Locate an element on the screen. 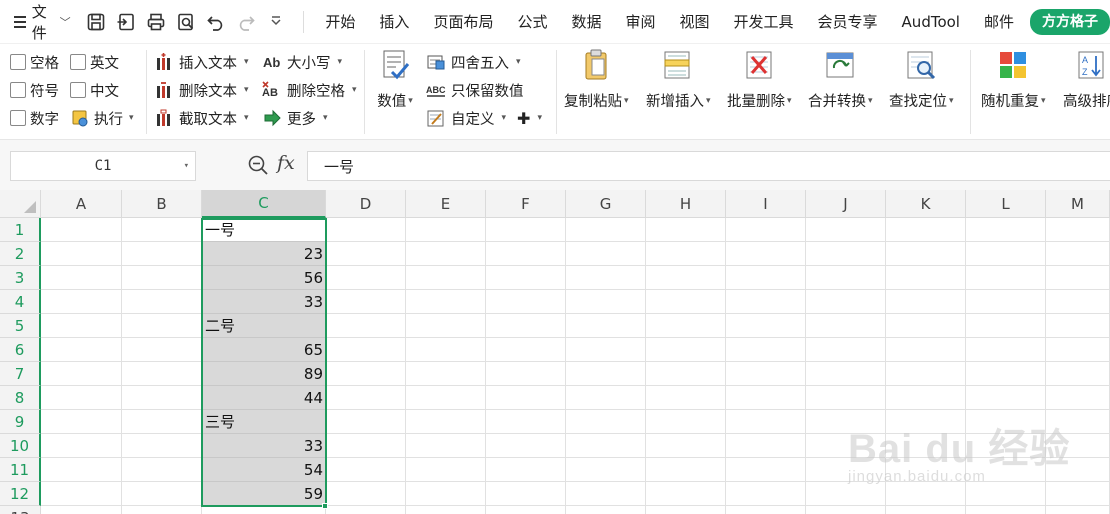 The width and height of the screenshot is (1110, 514). cell-c3: 56 is located at coordinates (264, 278).